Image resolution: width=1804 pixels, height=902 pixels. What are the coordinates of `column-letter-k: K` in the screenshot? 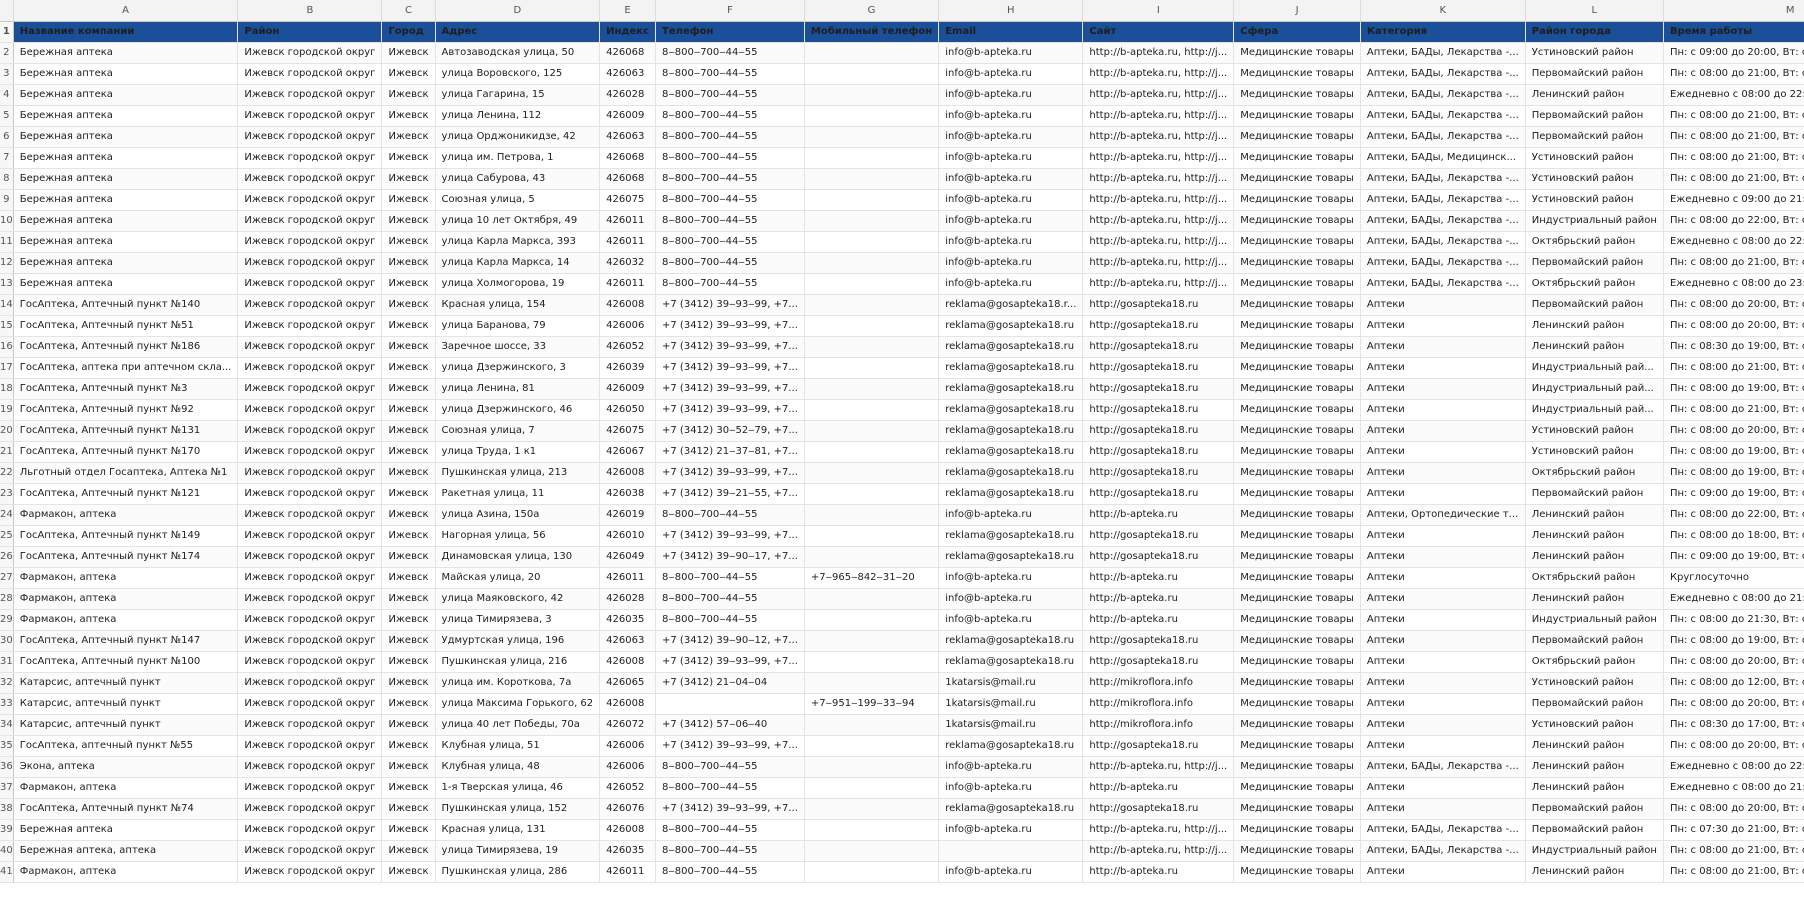 It's located at (1443, 11).